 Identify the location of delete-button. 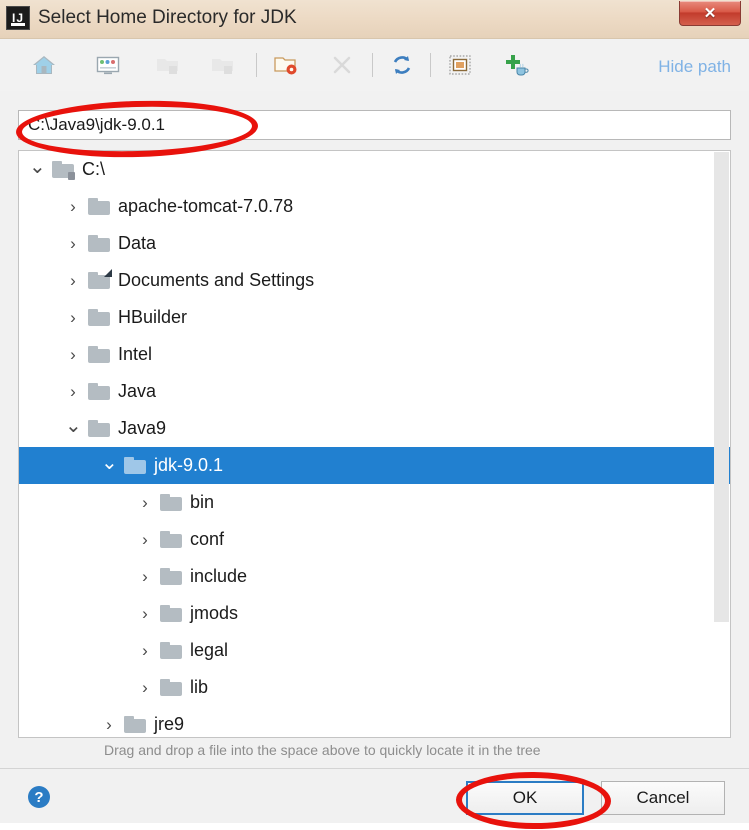
(342, 65).